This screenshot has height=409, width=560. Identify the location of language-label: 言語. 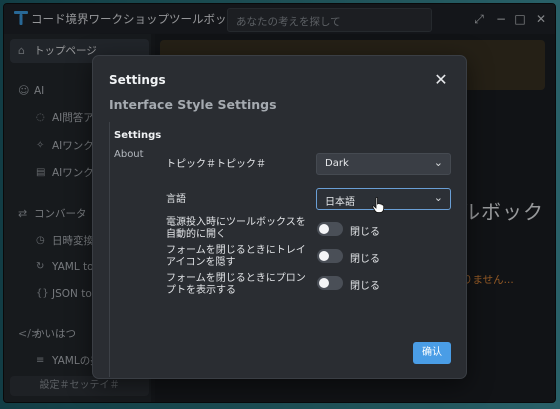
(176, 199).